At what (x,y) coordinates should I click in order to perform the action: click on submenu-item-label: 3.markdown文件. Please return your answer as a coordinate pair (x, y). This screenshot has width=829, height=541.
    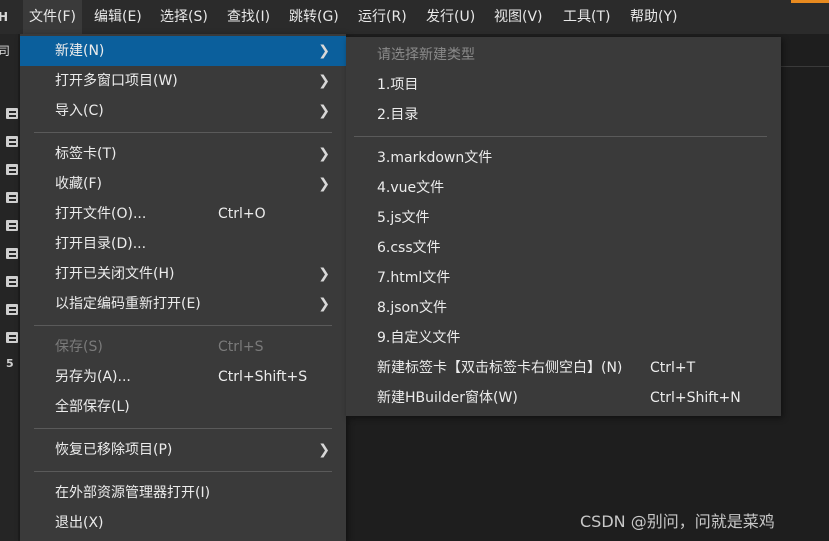
    Looking at the image, I should click on (435, 158).